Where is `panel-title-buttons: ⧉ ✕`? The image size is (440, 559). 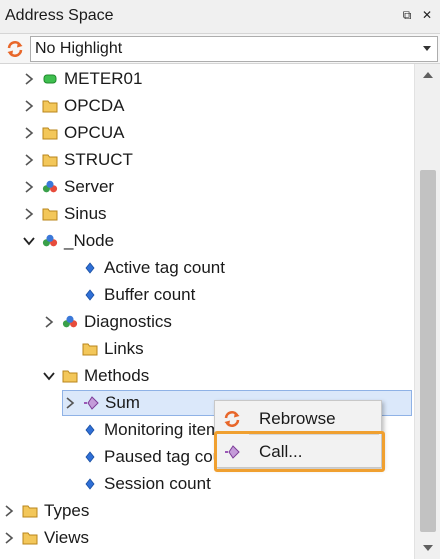 panel-title-buttons: ⧉ ✕ is located at coordinates (417, 15).